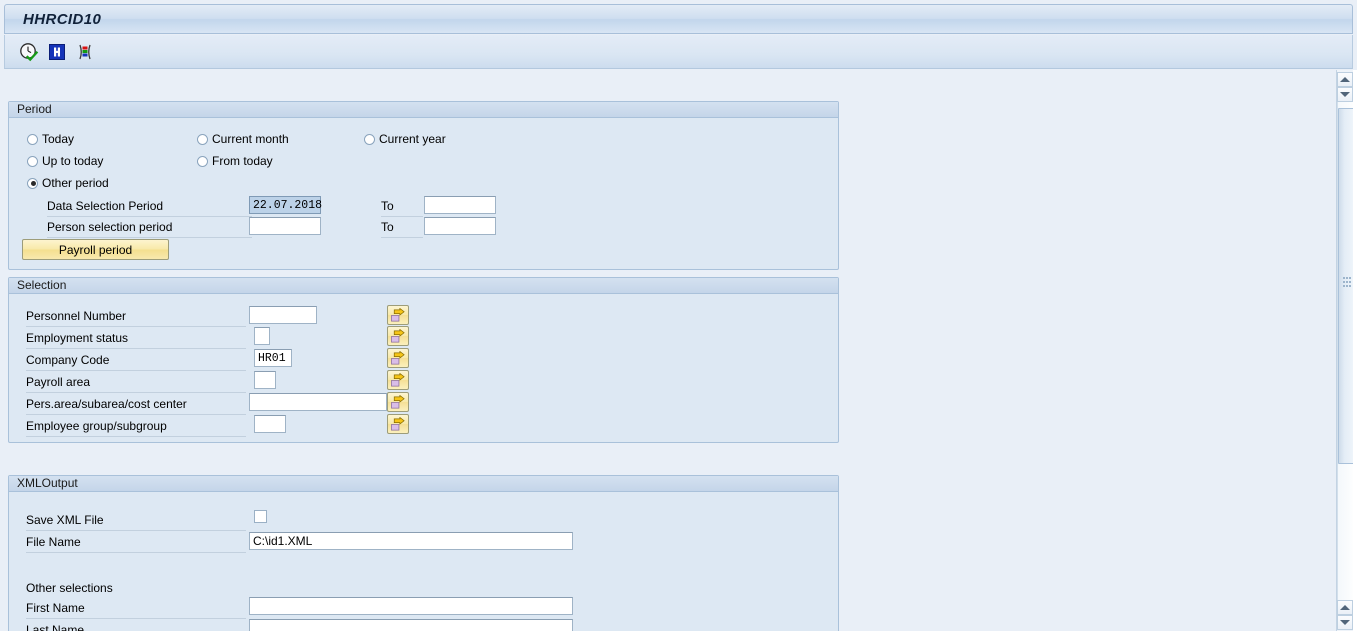  What do you see at coordinates (202, 161) in the screenshot?
I see `radio-from-today-marker` at bounding box center [202, 161].